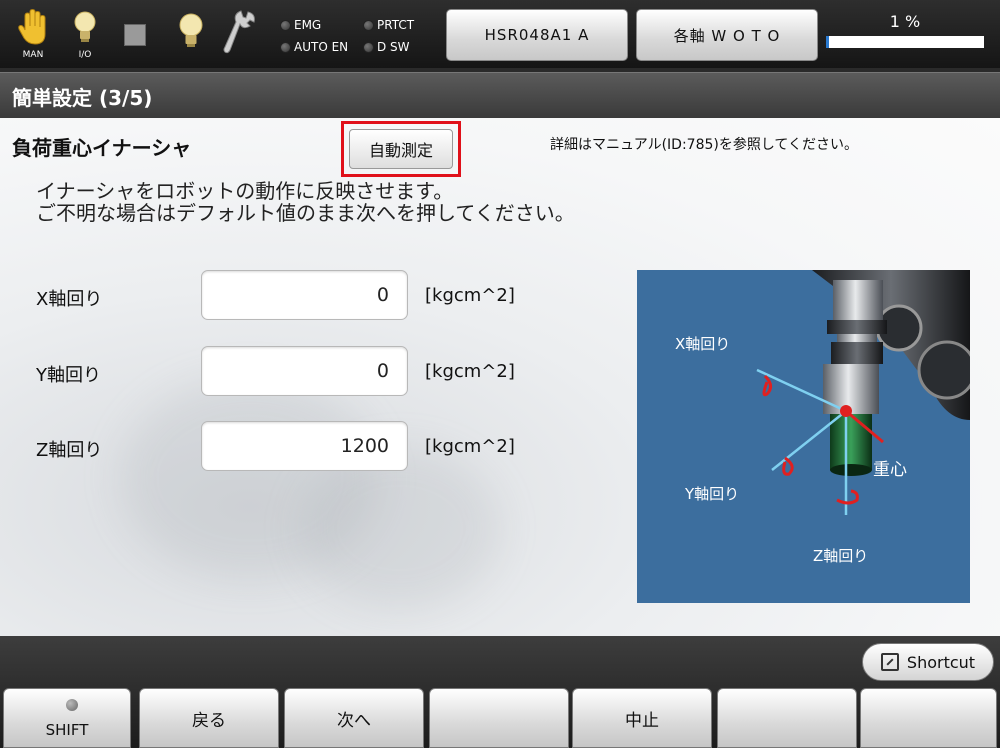 The height and width of the screenshot is (748, 1000). I want to click on next-key: 次へ, so click(354, 718).